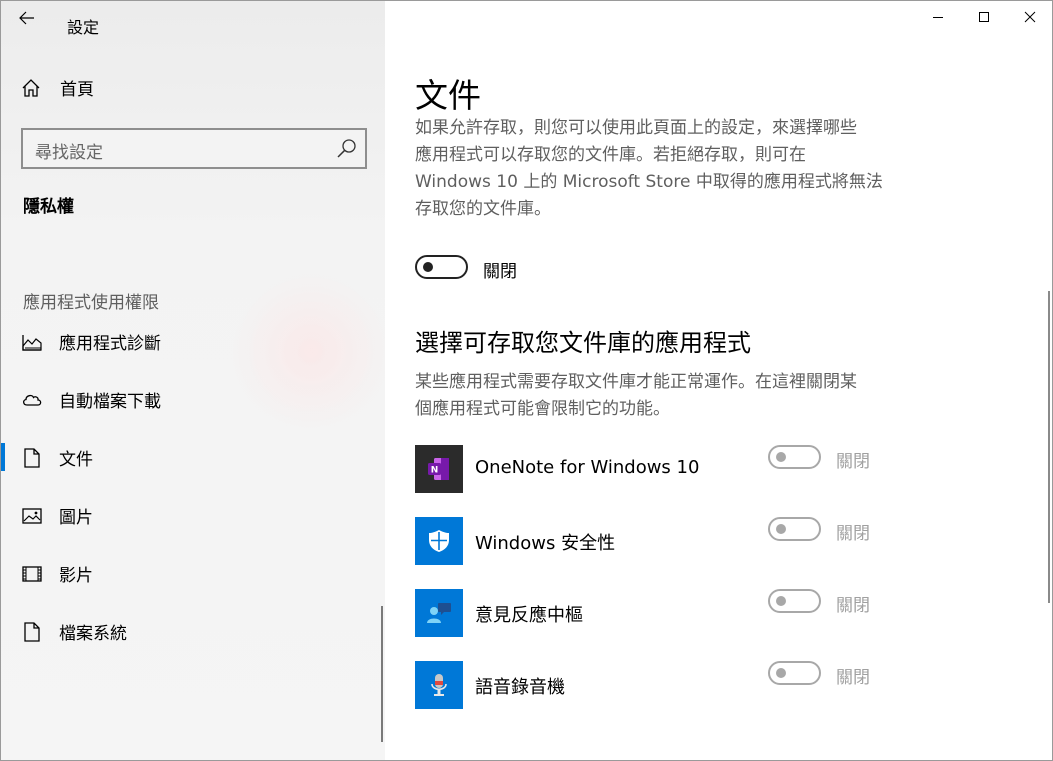 The height and width of the screenshot is (761, 1053). Describe the element at coordinates (193, 631) in the screenshot. I see `sidebar-item-file-system: 檔案系統` at that location.